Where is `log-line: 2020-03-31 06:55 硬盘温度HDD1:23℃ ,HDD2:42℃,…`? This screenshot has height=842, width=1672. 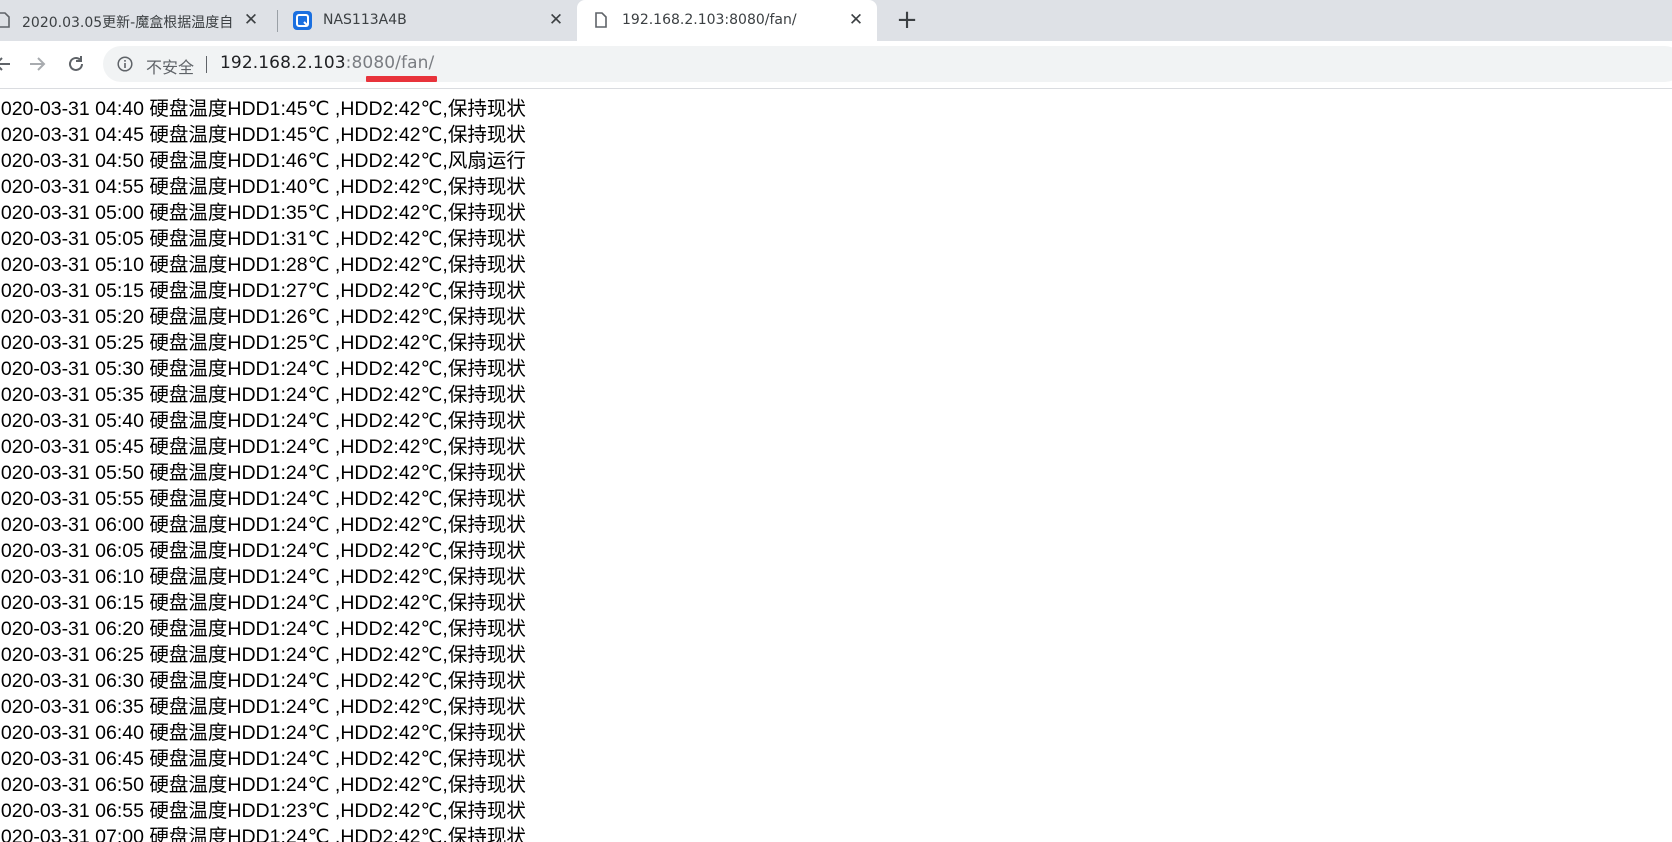 log-line: 2020-03-31 06:55 硬盘温度HDD1:23℃ ,HDD2:42℃,… is located at coordinates (263, 811).